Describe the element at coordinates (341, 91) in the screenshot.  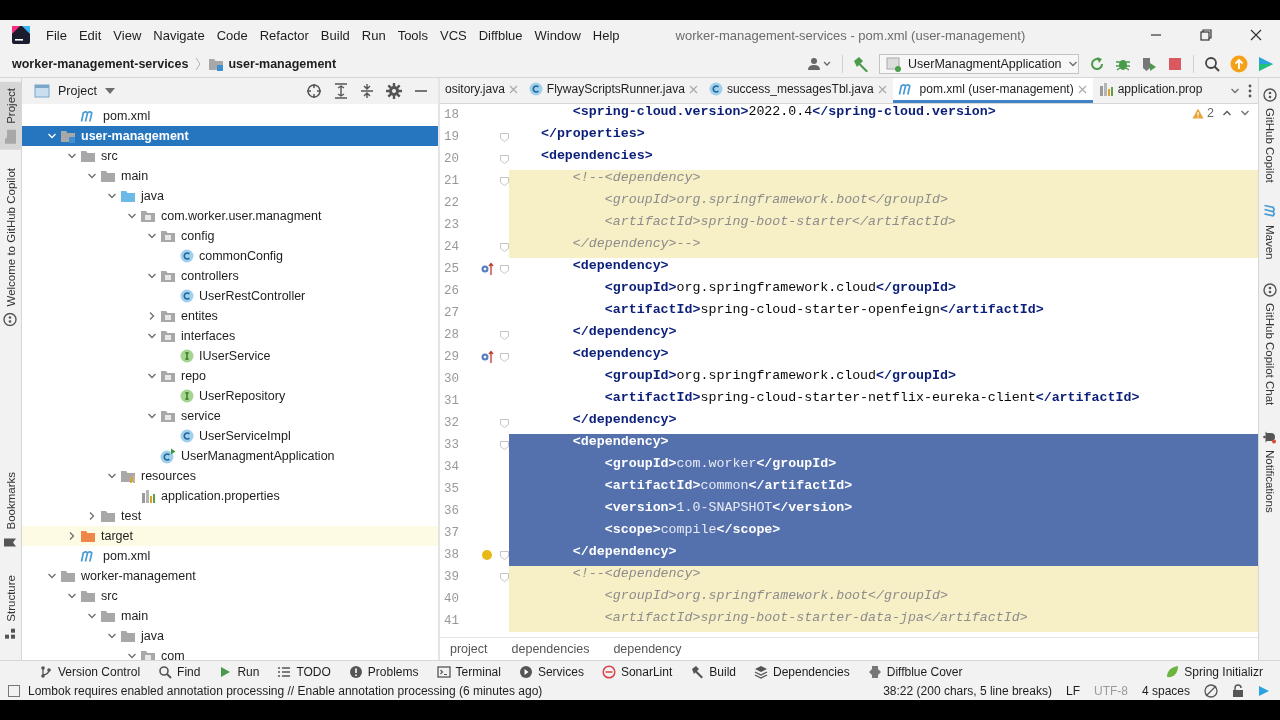
I see `expand-all-icon` at that location.